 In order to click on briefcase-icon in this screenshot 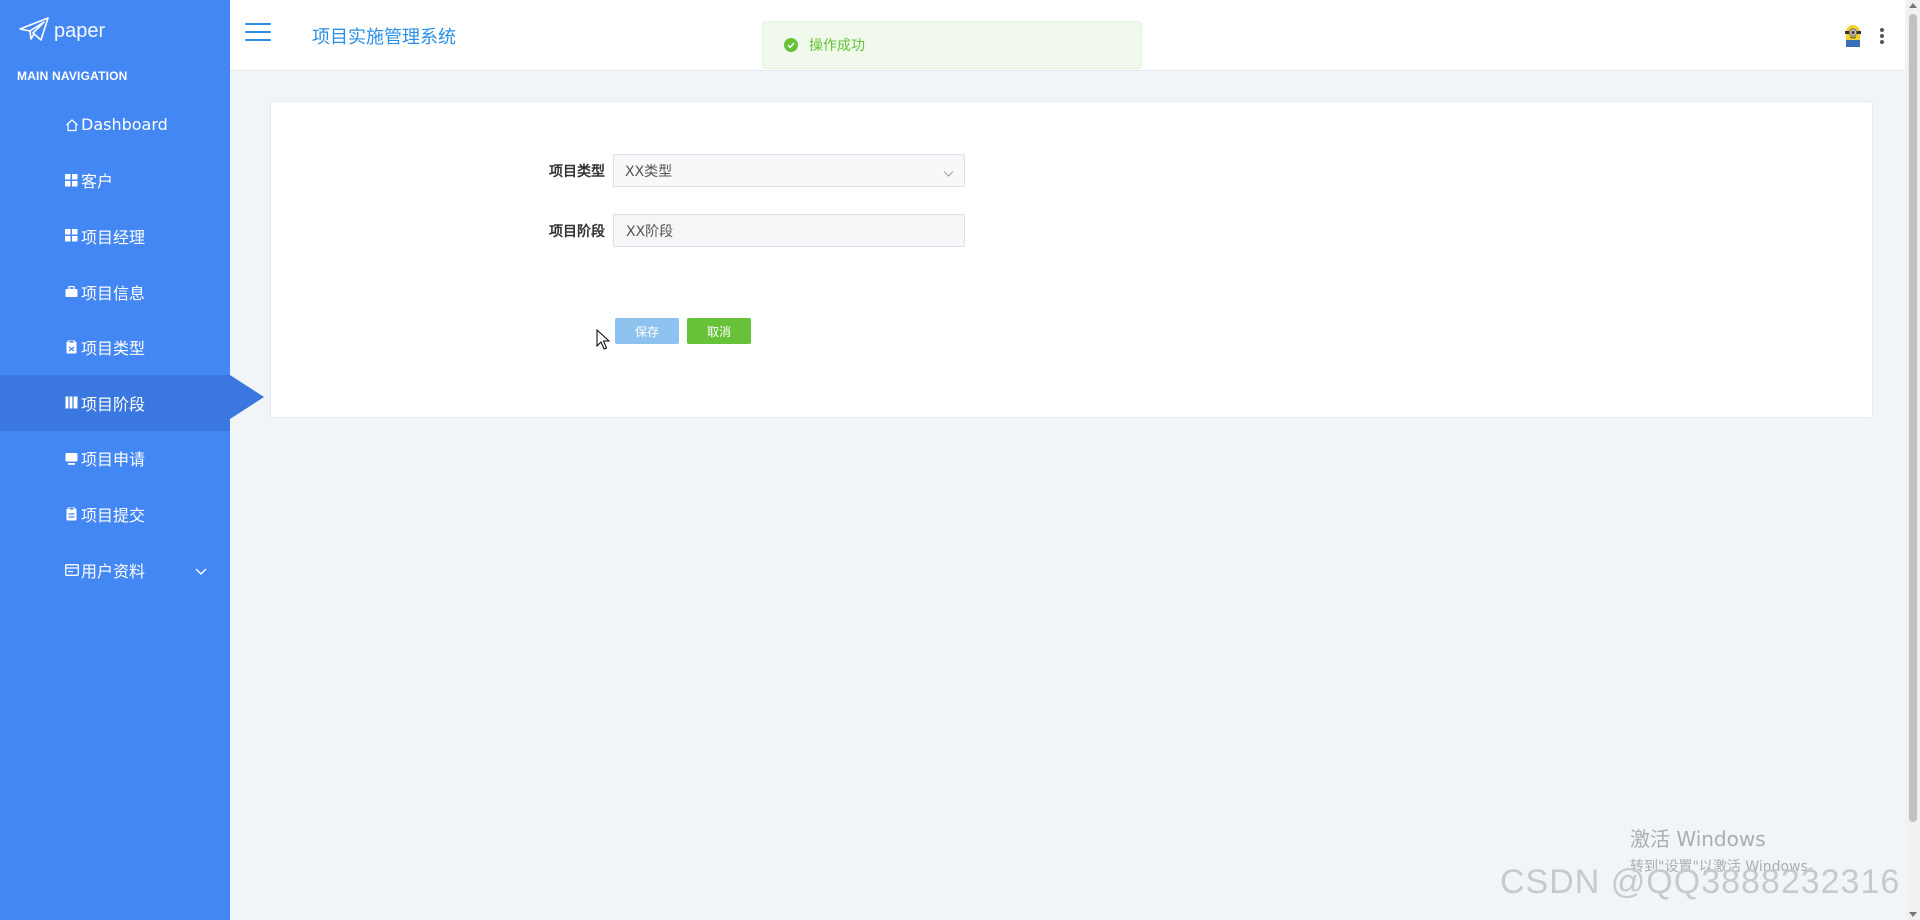, I will do `click(71, 291)`.